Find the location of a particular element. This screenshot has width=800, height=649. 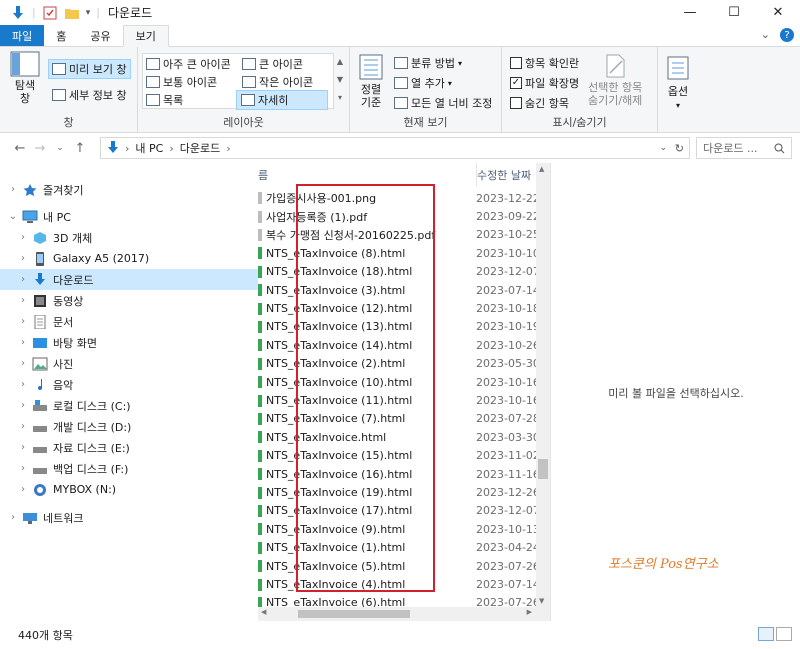

layout-medium-icons: 보통 아이콘 is located at coordinates (181, 82).